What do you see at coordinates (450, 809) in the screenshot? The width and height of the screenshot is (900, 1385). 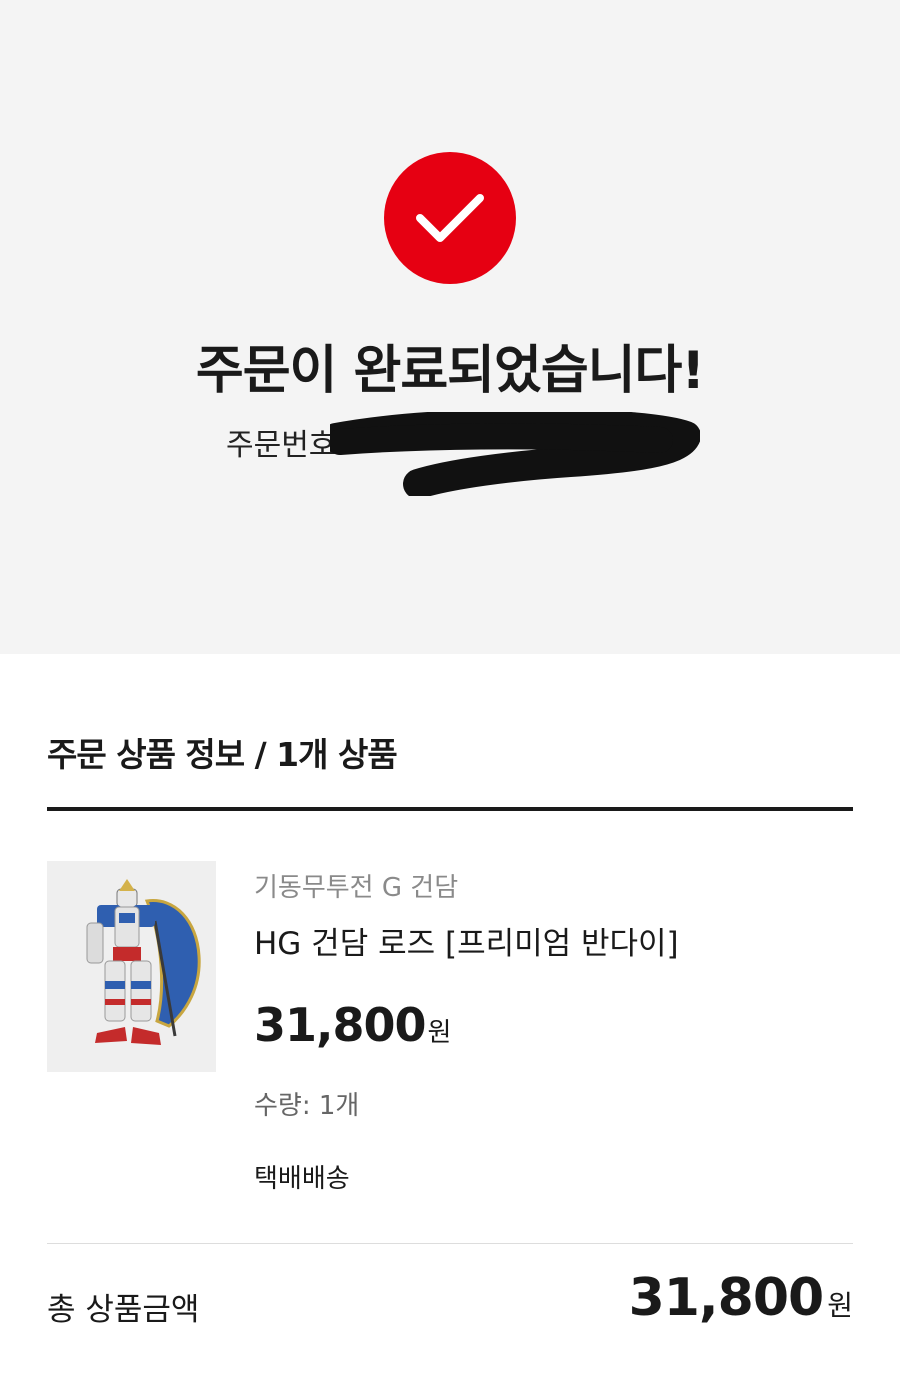 I see `section-divider` at bounding box center [450, 809].